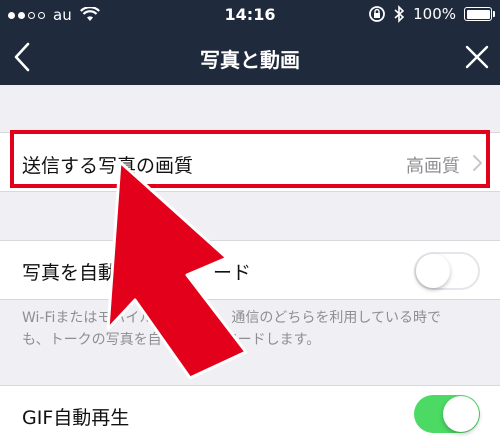 The height and width of the screenshot is (448, 500). Describe the element at coordinates (433, 166) in the screenshot. I see `photo-quality-value: 高画質` at that location.